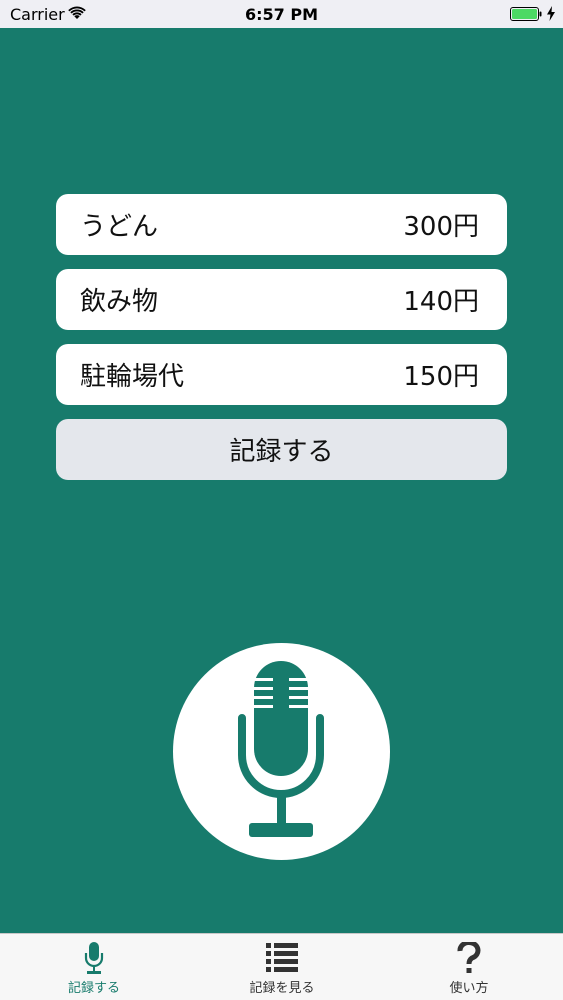 The height and width of the screenshot is (1000, 563). What do you see at coordinates (281, 299) in the screenshot?
I see `item-row: 飲み物 140円` at bounding box center [281, 299].